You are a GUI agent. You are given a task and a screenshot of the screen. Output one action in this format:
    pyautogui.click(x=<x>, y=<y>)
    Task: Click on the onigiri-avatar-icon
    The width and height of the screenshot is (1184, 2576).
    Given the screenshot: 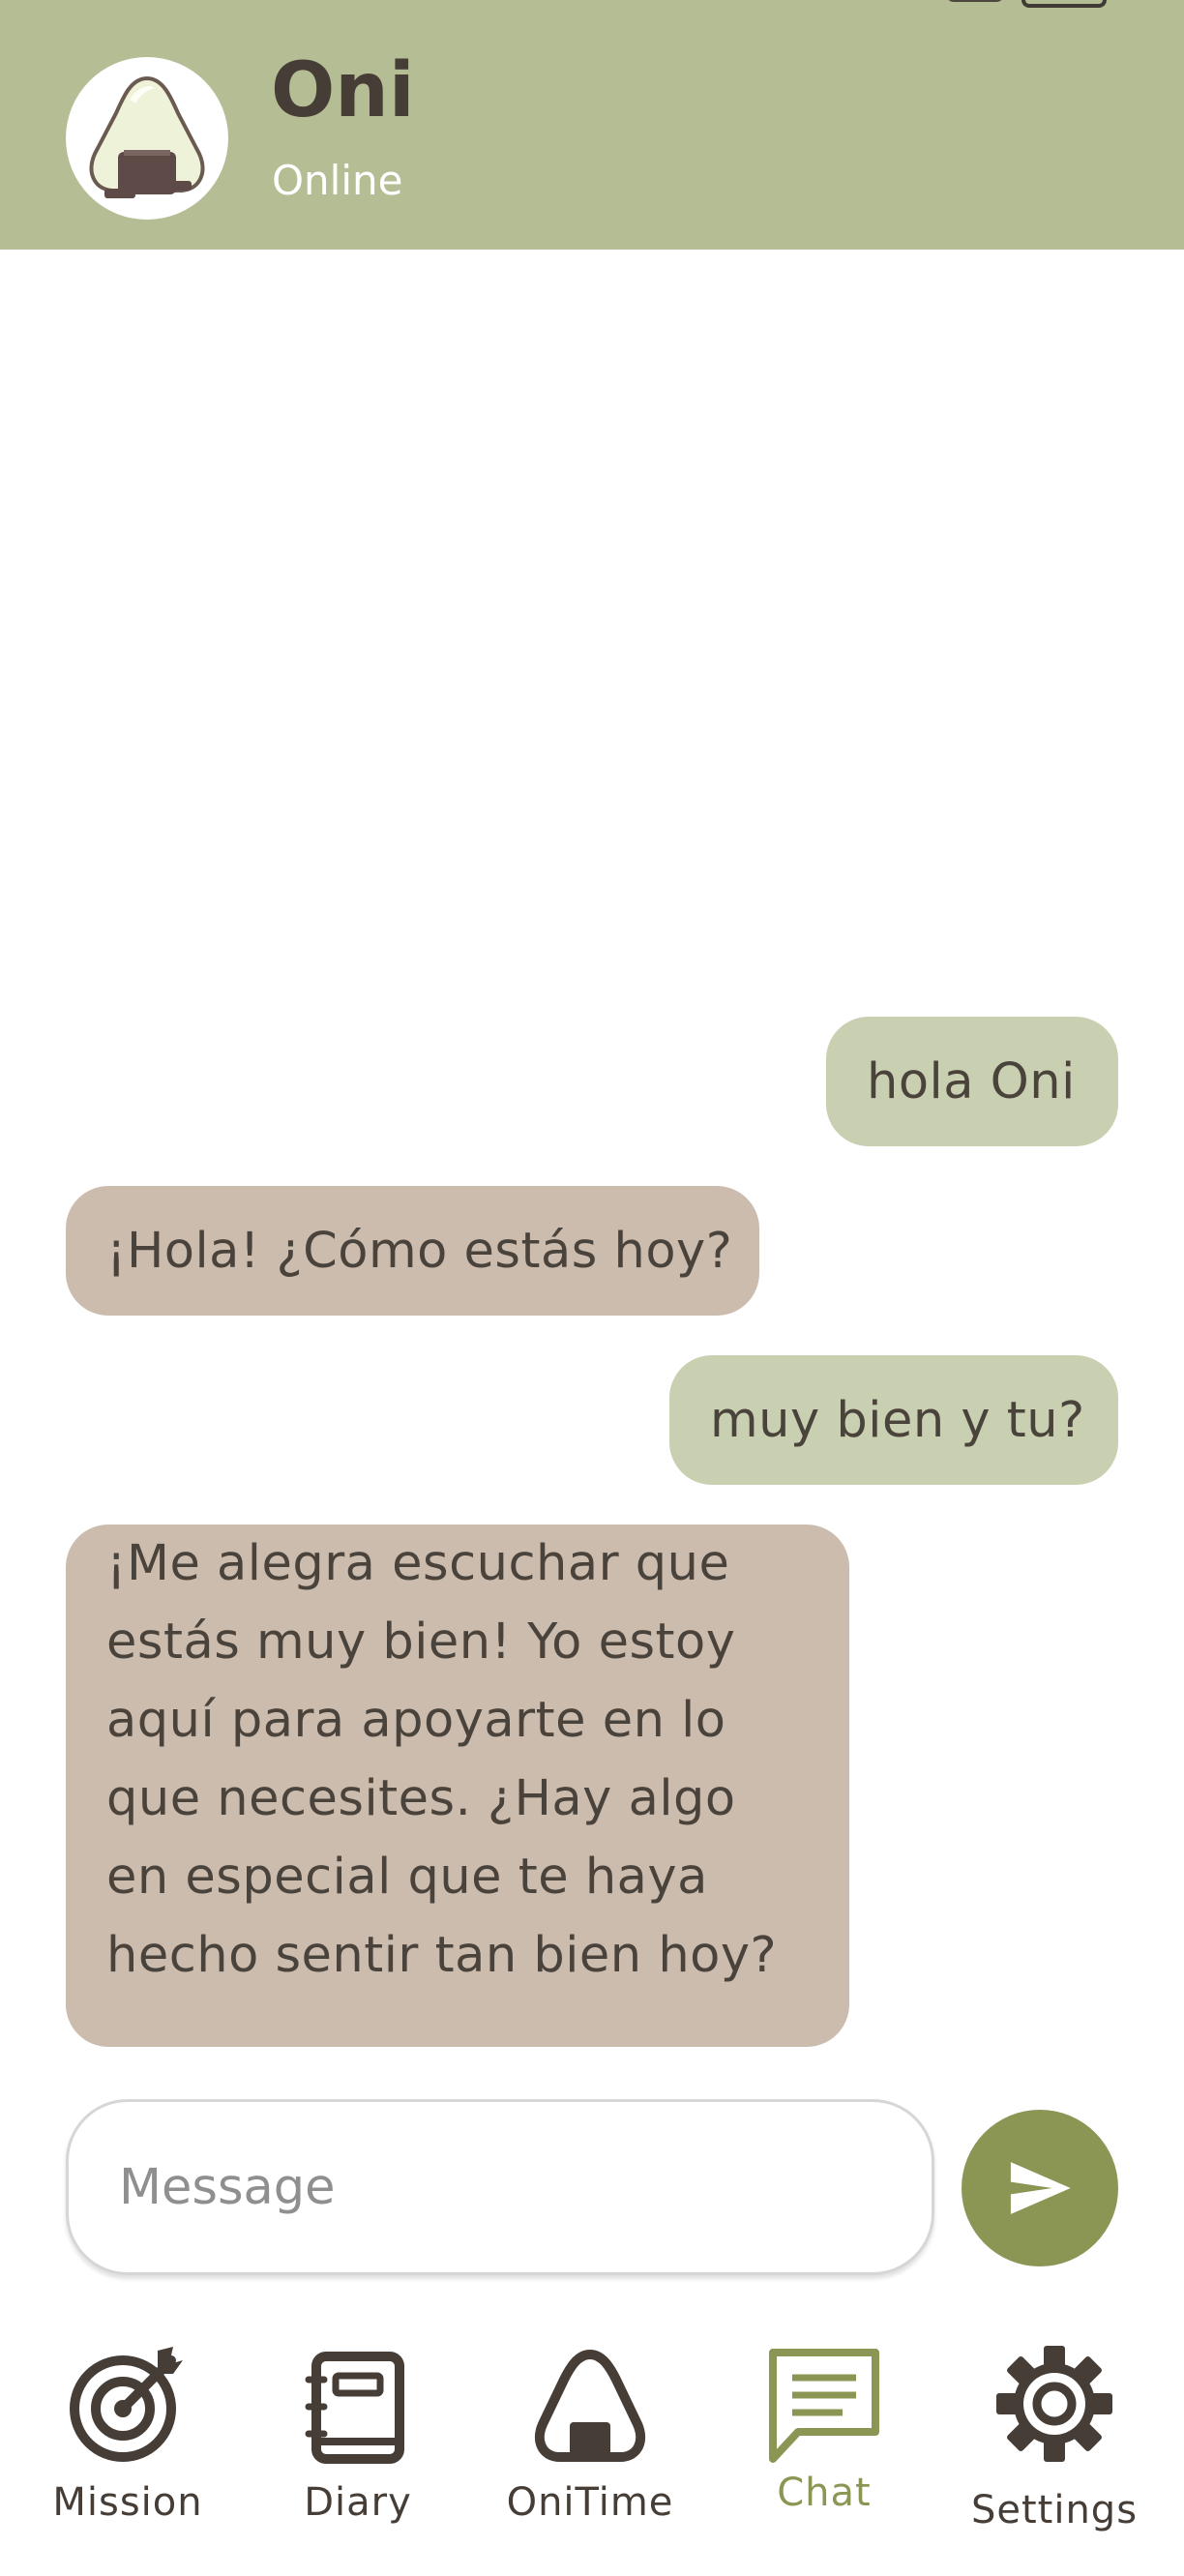 What is the action you would take?
    pyautogui.click(x=147, y=136)
    